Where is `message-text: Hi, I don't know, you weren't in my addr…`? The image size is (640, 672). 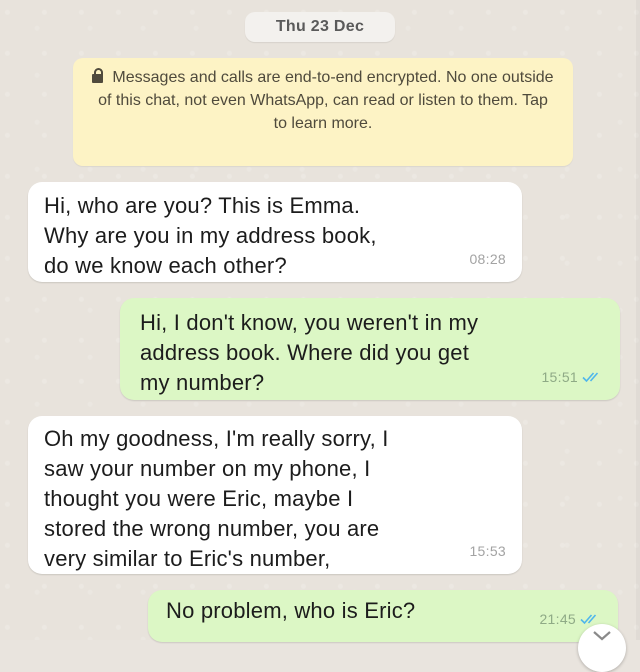
message-text: Hi, I don't know, you weren't in my addr… is located at coordinates (309, 352).